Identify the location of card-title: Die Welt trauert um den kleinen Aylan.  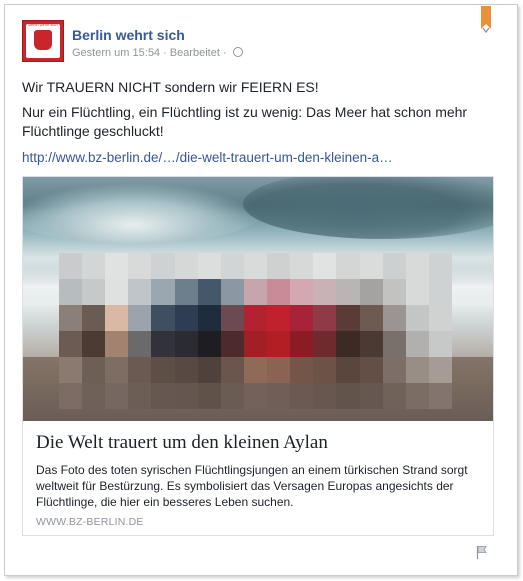
(182, 443).